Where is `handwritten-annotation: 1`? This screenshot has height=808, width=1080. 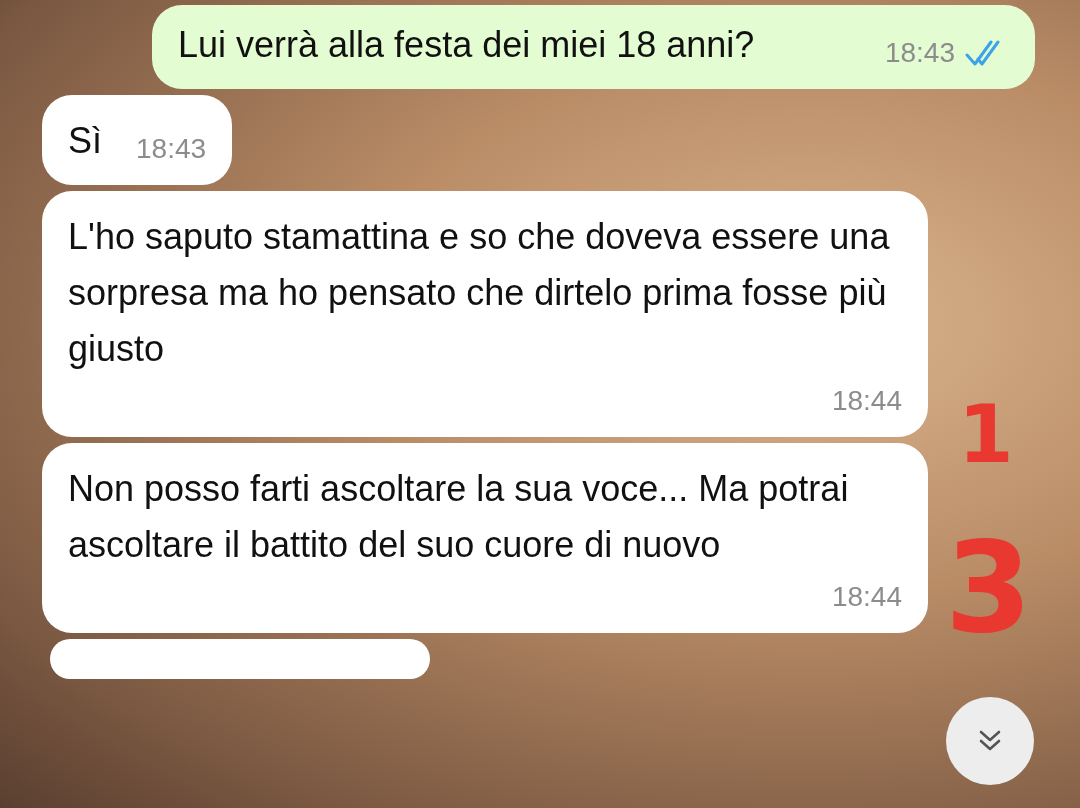 handwritten-annotation: 1 is located at coordinates (986, 435).